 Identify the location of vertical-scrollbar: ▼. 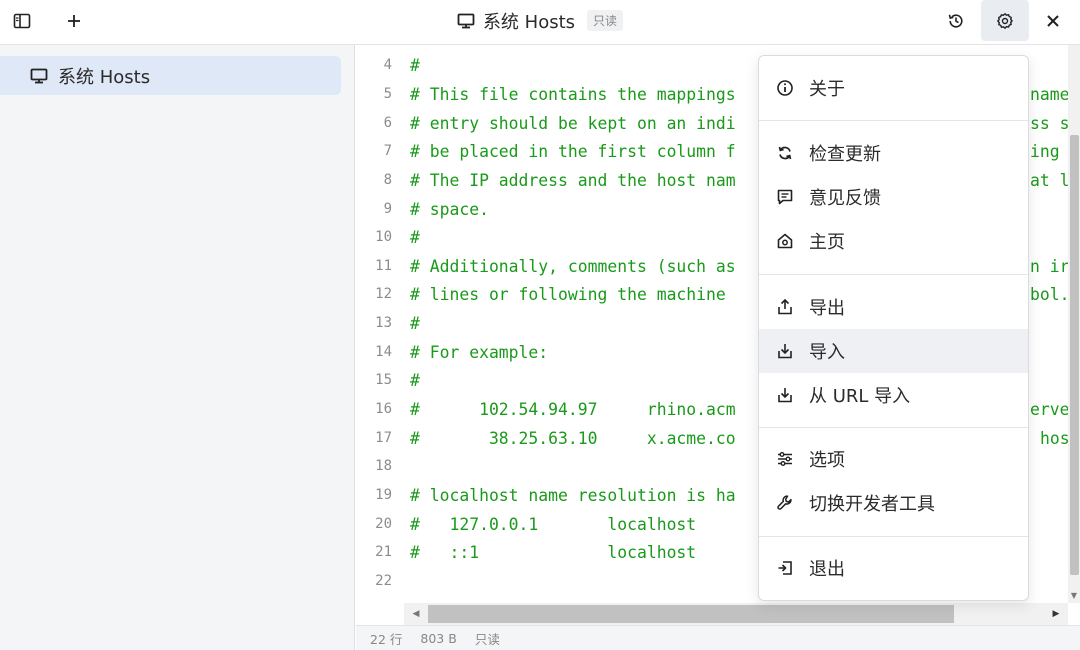
(1074, 324).